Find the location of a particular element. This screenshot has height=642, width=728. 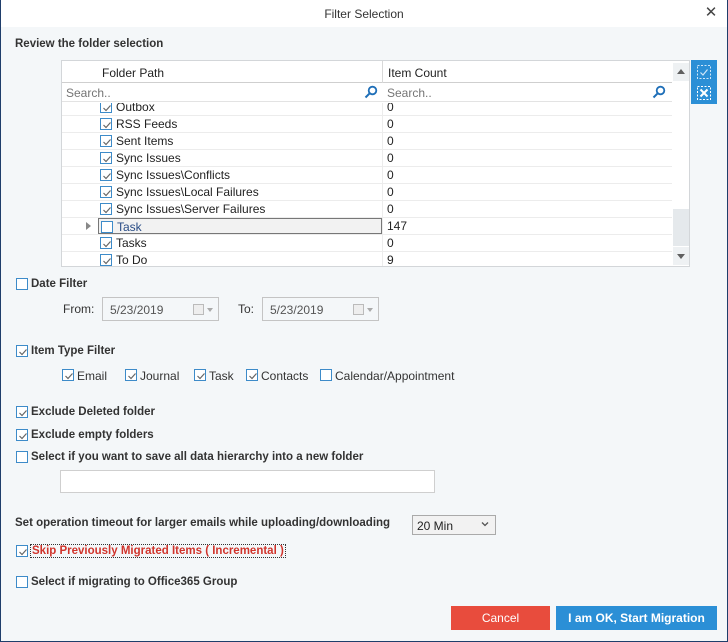

folder-path-cell: Sync Issues\Server Failures is located at coordinates (240, 209).